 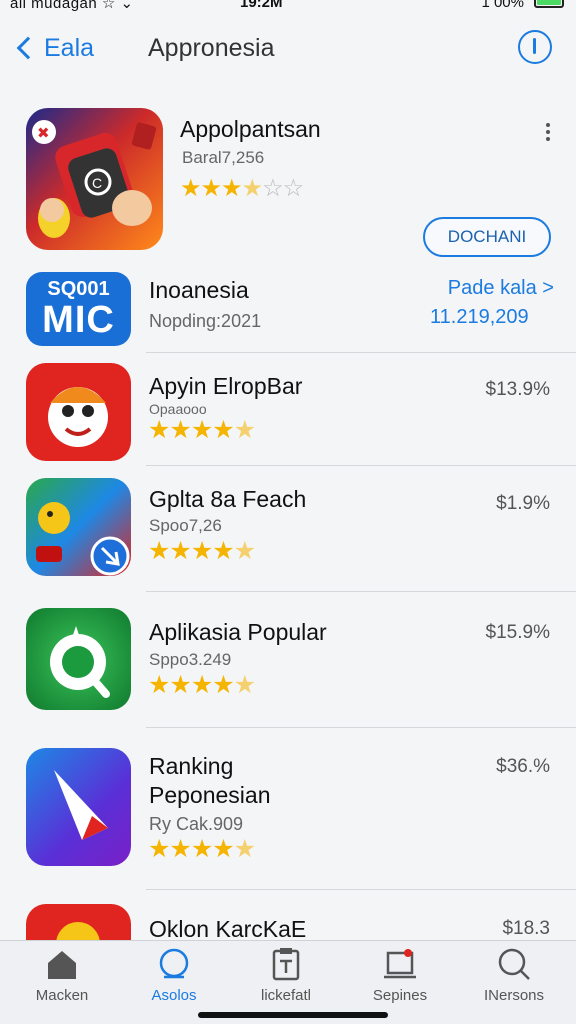 What do you see at coordinates (174, 995) in the screenshot?
I see `tab-label: Asolos` at bounding box center [174, 995].